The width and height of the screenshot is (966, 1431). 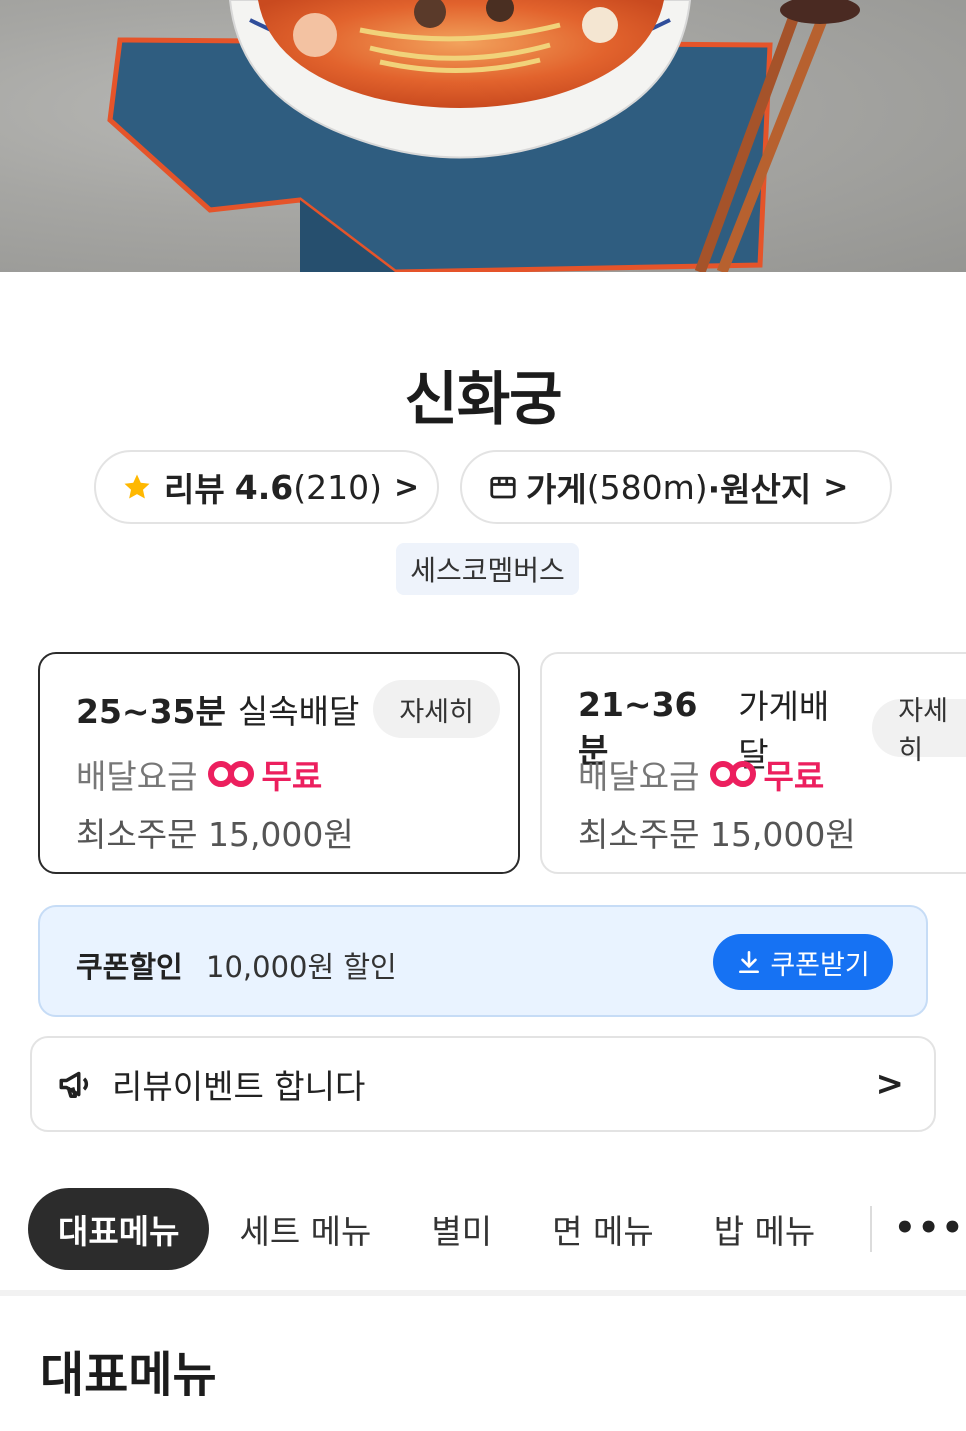 I want to click on get-coupon-label: 쿠폰받기, so click(x=820, y=965).